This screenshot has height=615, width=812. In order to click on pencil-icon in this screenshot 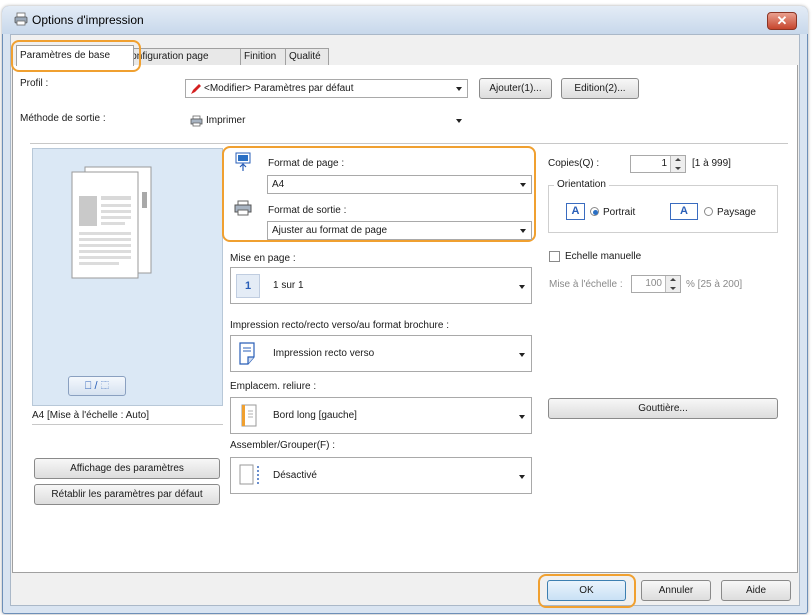, I will do `click(196, 89)`.